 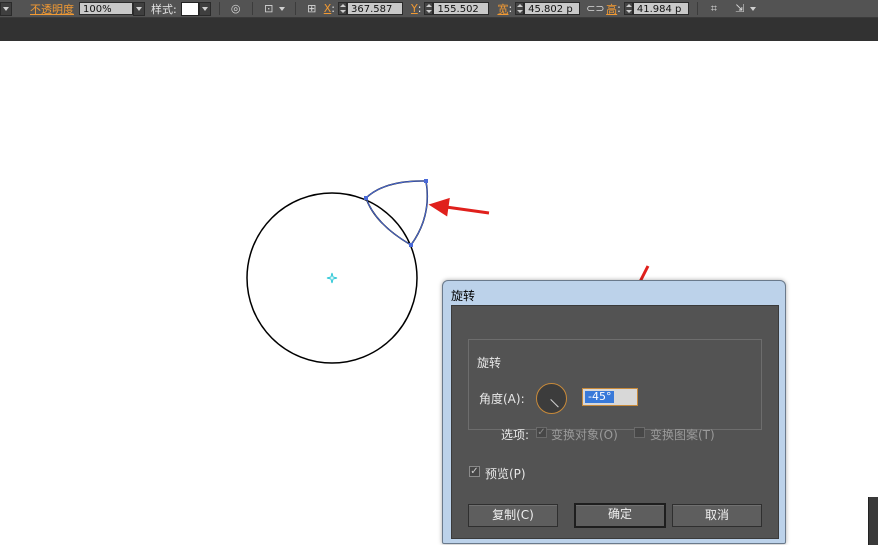 I want to click on center-point-icon, so click(x=332, y=278).